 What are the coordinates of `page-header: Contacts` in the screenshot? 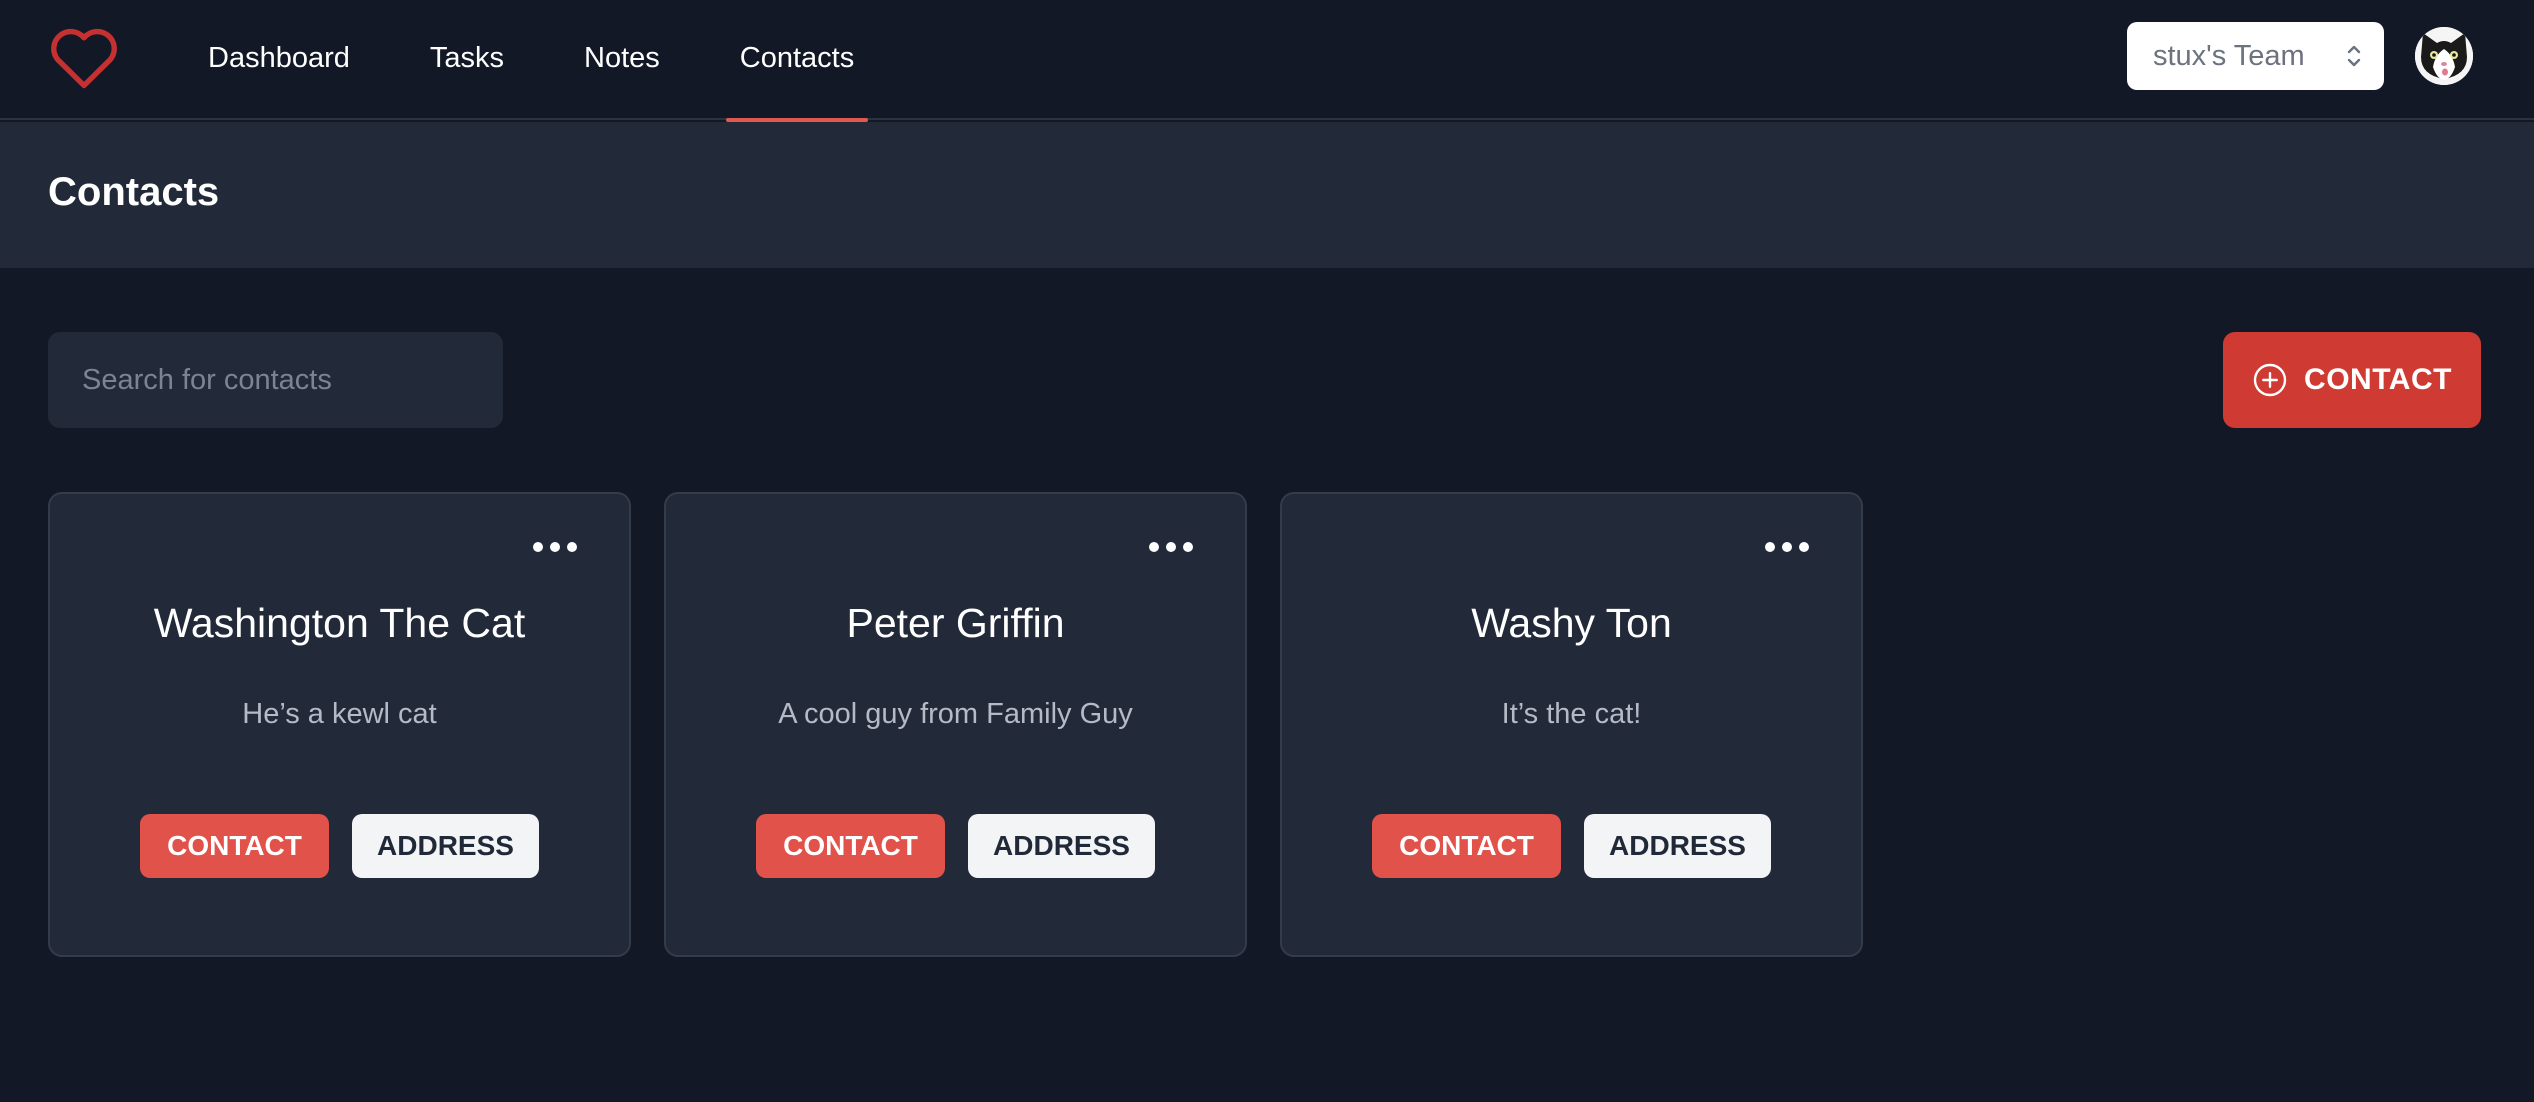 It's located at (1267, 195).